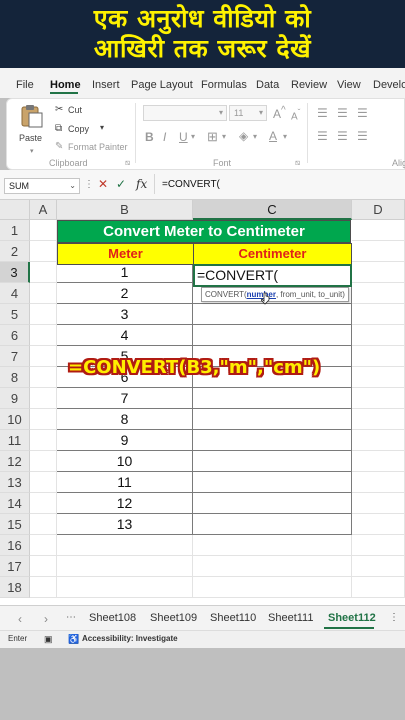 The width and height of the screenshot is (405, 720). Describe the element at coordinates (42, 186) in the screenshot. I see `name-box: SUM ⌄` at that location.